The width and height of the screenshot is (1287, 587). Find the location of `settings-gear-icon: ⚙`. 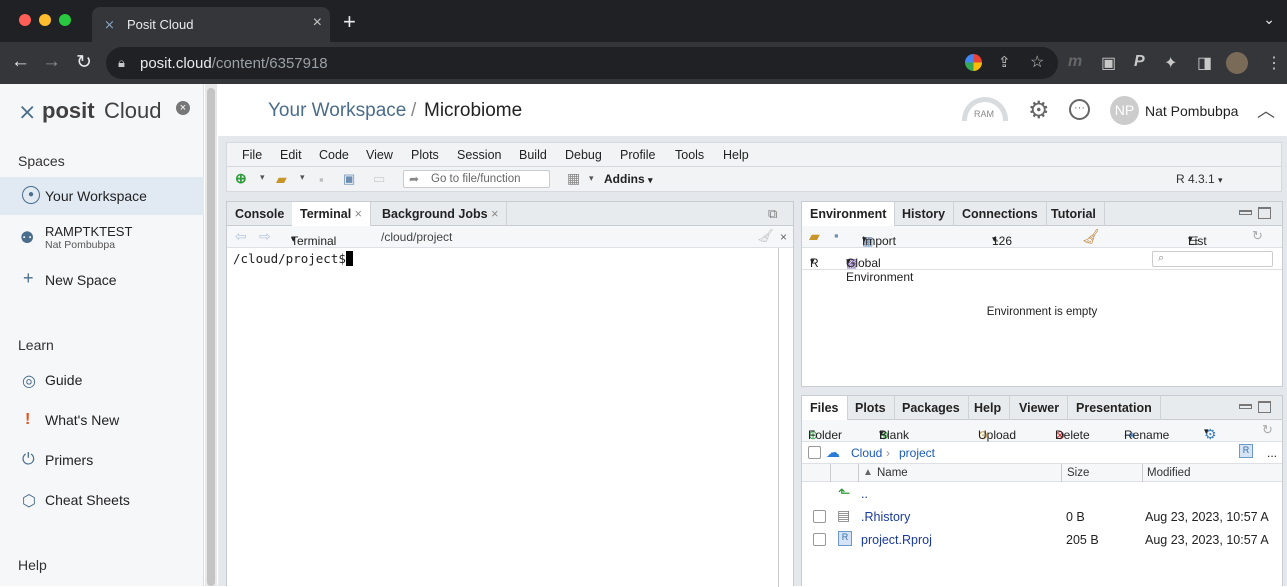

settings-gear-icon: ⚙ is located at coordinates (1039, 110).